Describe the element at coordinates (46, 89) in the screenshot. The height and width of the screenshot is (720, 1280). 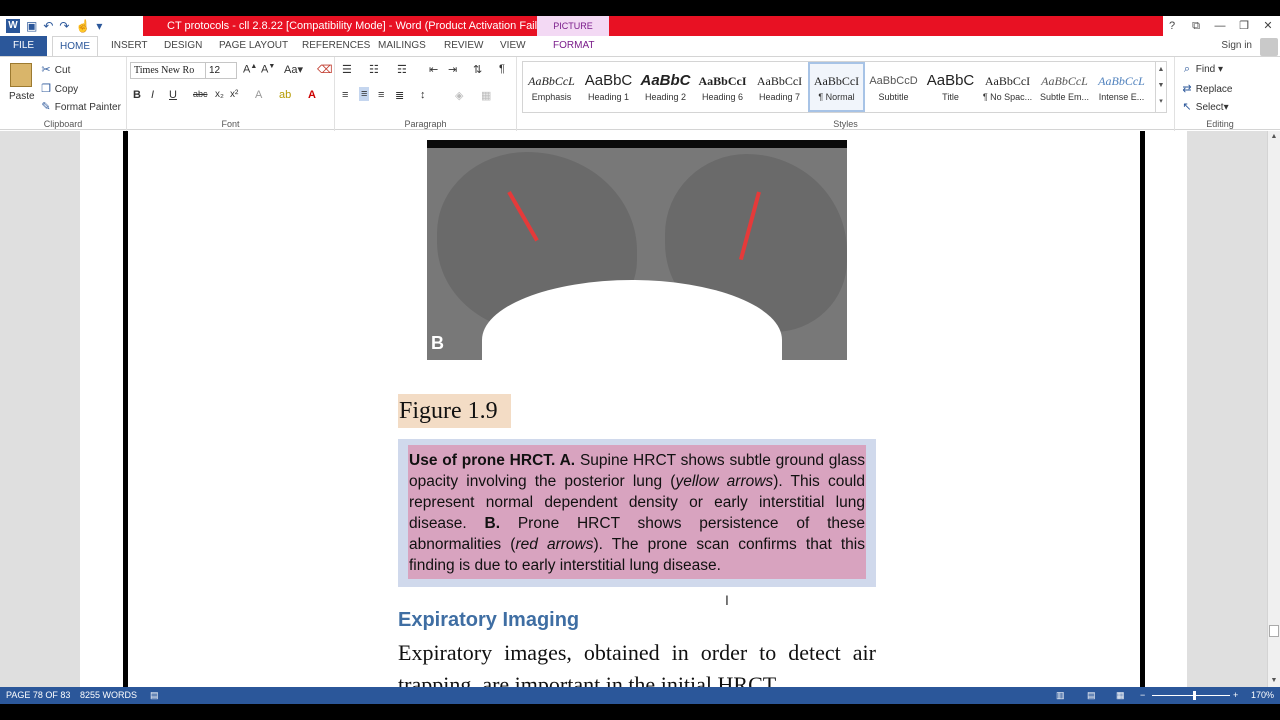
I see `copy-icon: ❐` at that location.